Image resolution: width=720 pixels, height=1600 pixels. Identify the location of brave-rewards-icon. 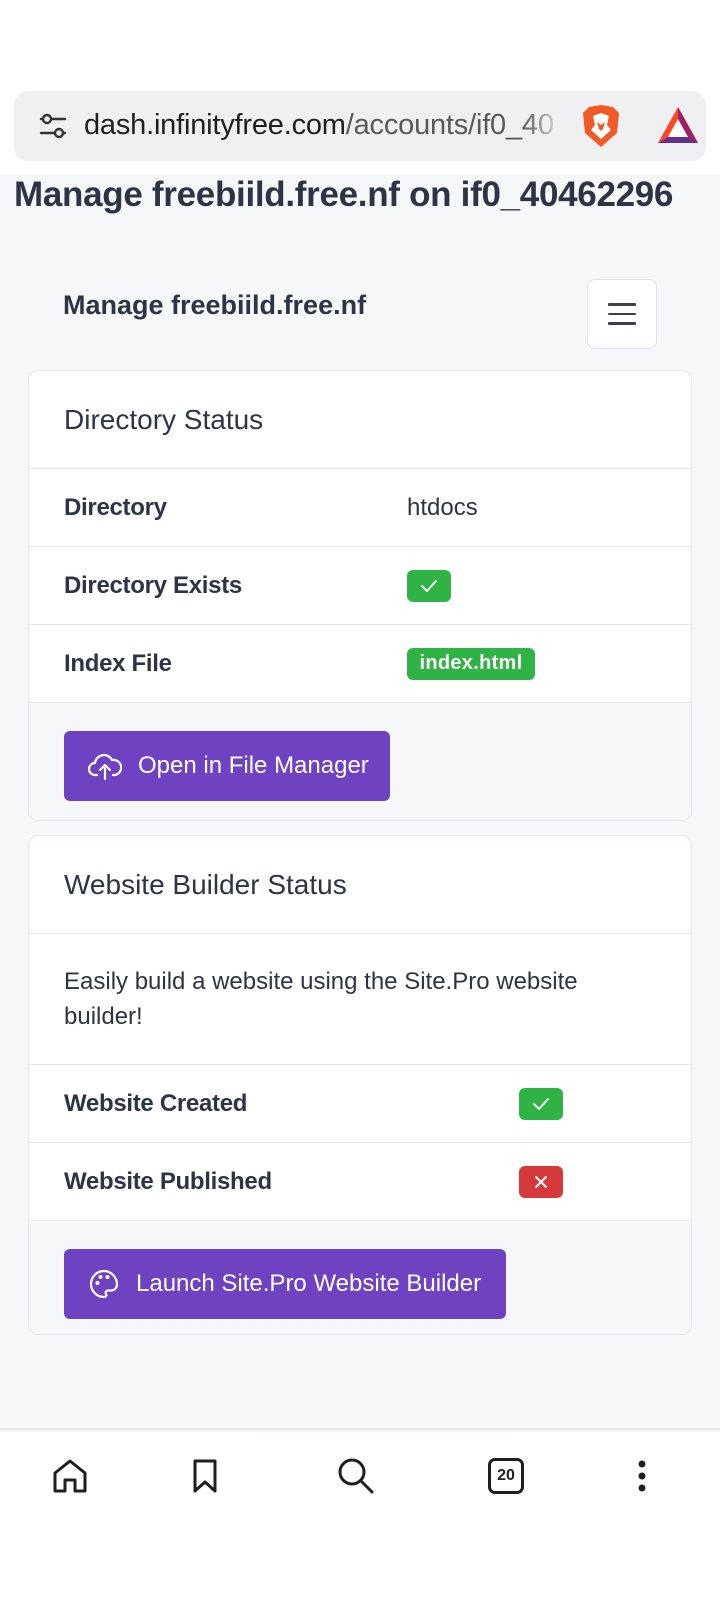
(678, 126).